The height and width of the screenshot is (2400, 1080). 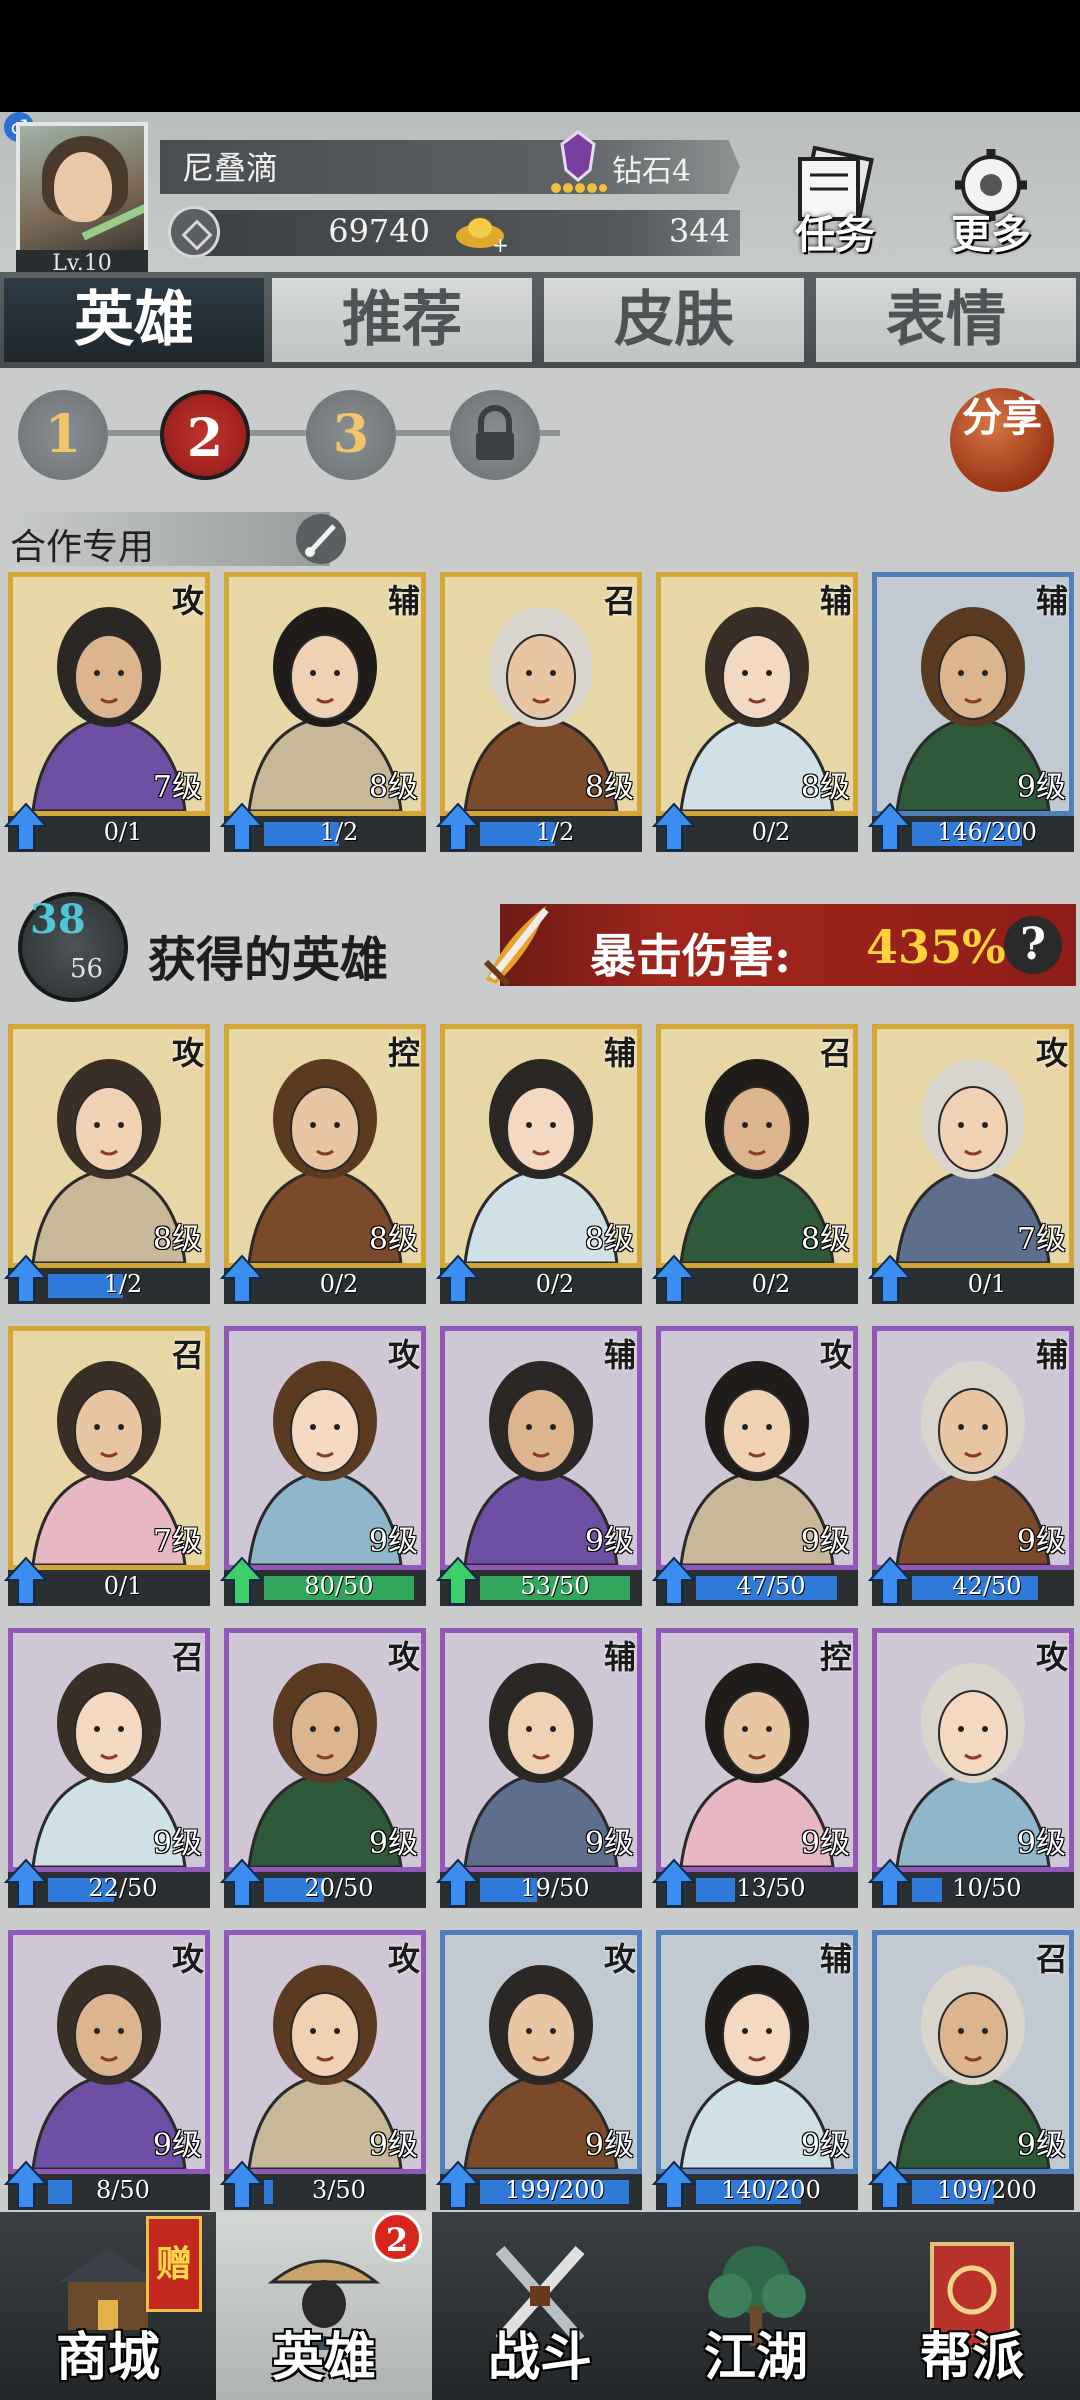 What do you see at coordinates (194, 232) in the screenshot?
I see `silver-coin-icon` at bounding box center [194, 232].